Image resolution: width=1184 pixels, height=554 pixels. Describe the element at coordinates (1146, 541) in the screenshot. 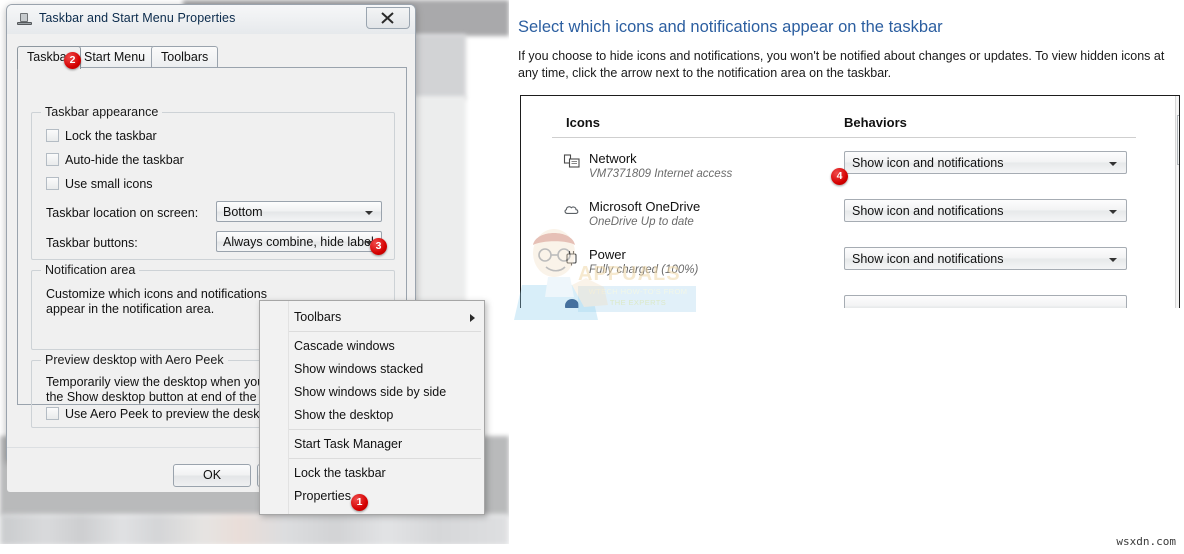

I see `site-watermark: wsxdn.com` at that location.